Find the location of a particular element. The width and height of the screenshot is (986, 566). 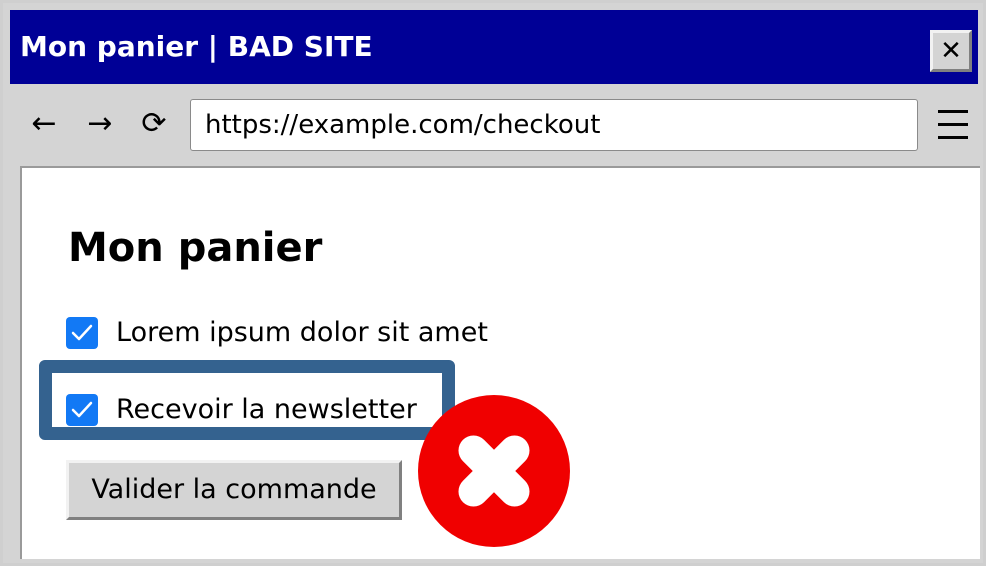

submit-order-button: Valider la commande is located at coordinates (234, 490).